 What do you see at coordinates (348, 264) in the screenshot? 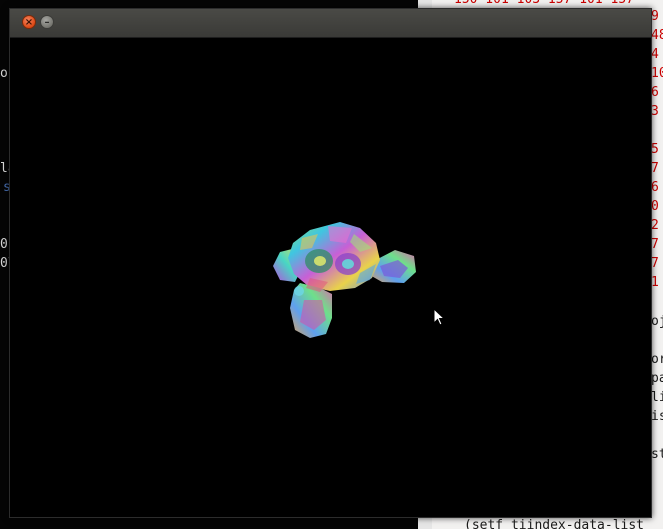
I see `monkey-right-eye` at bounding box center [348, 264].